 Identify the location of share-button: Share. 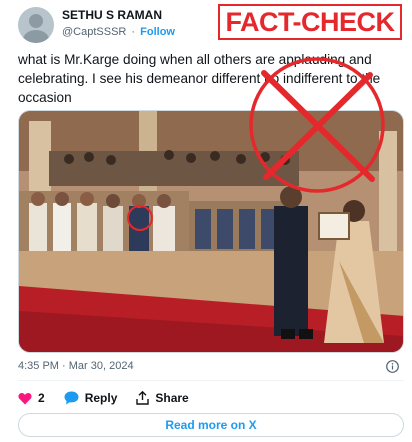
(162, 398).